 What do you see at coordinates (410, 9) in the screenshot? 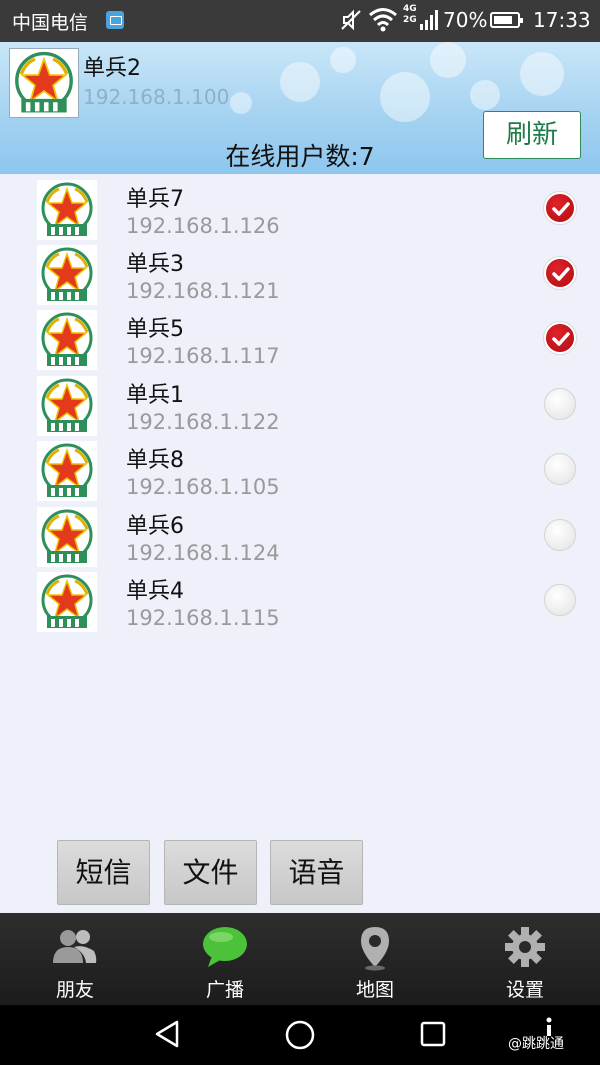
I see `network-type-primary: 4G` at bounding box center [410, 9].